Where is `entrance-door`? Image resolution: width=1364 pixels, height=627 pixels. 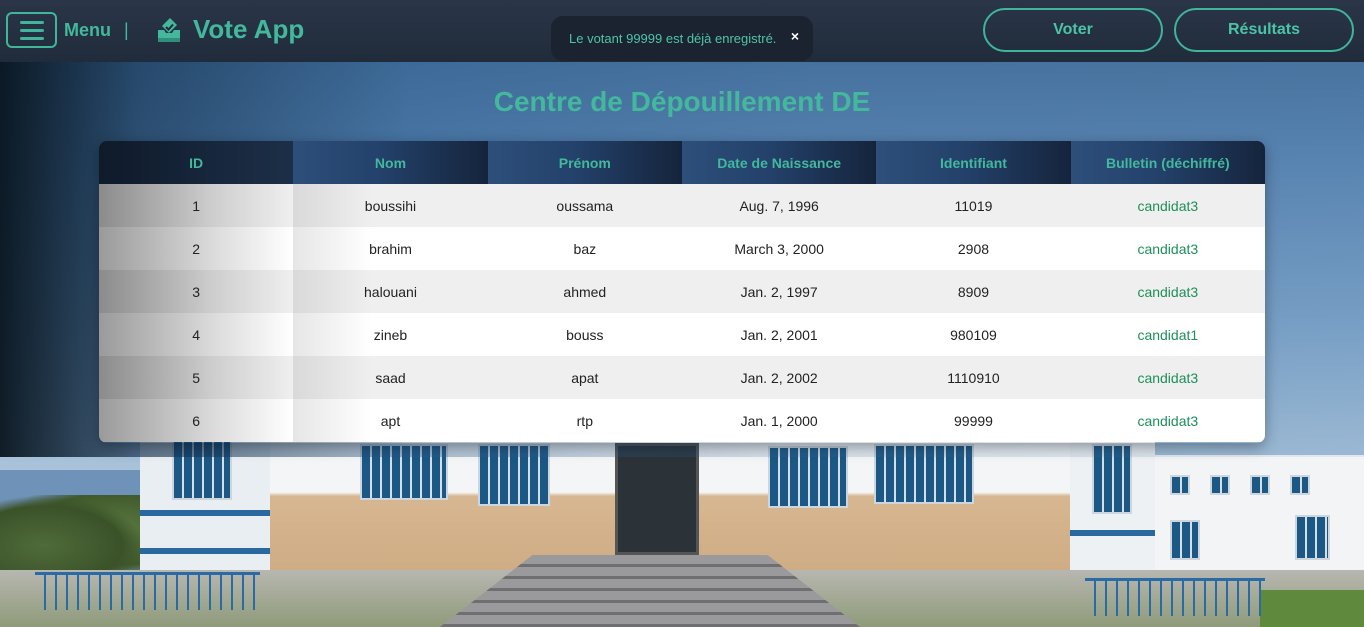 entrance-door is located at coordinates (657, 499).